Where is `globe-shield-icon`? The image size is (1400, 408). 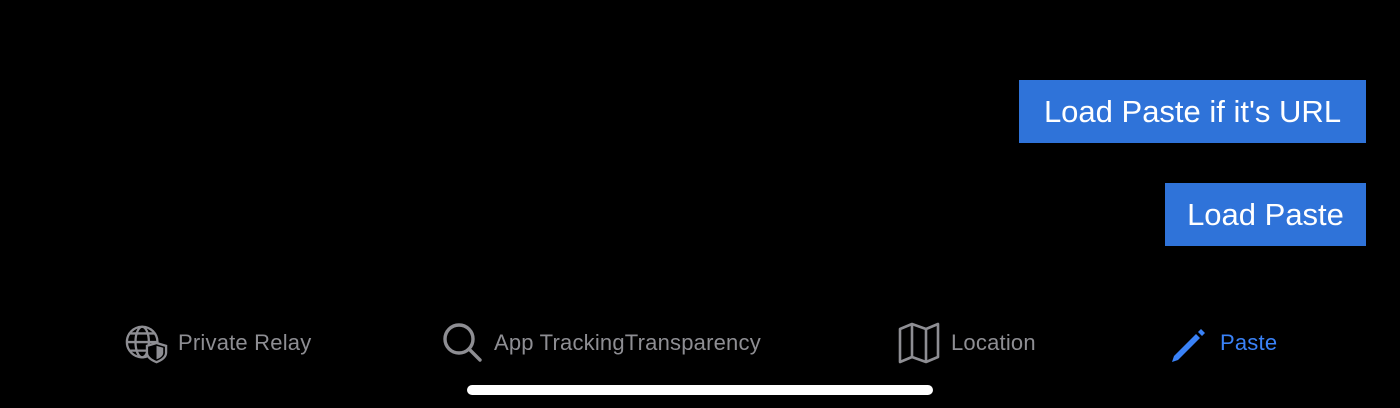
globe-shield-icon is located at coordinates (146, 343).